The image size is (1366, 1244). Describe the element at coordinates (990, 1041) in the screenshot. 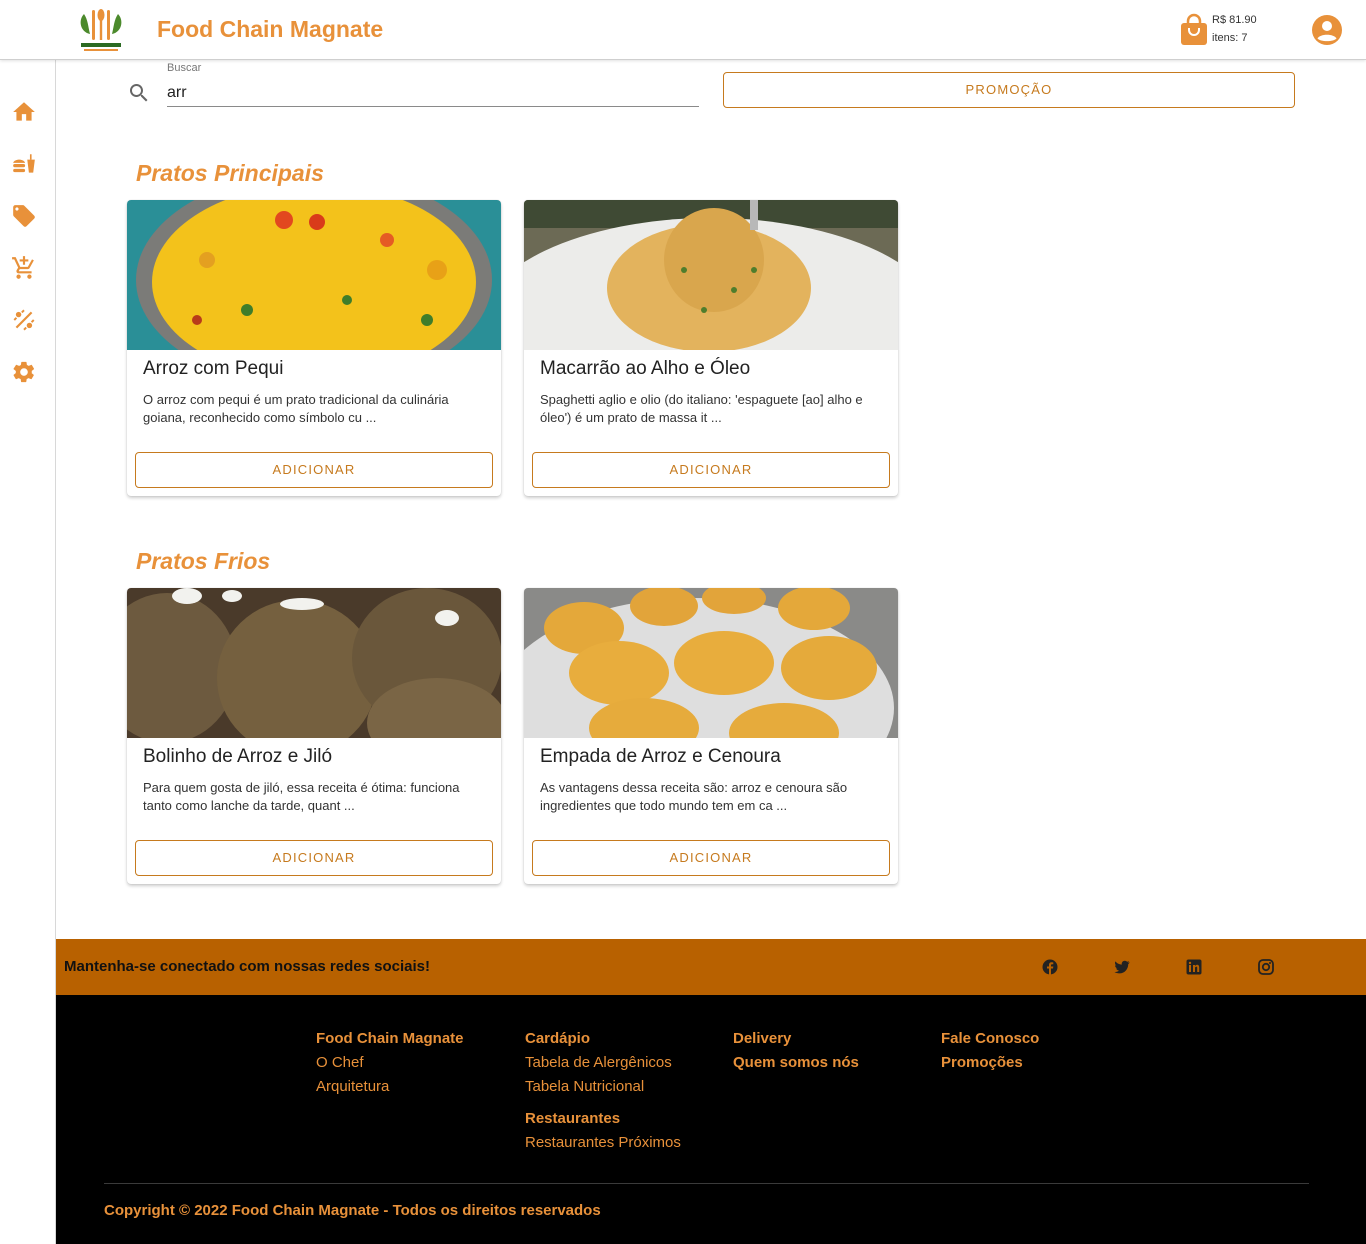

I see `footer-link: Fale Conosco` at that location.